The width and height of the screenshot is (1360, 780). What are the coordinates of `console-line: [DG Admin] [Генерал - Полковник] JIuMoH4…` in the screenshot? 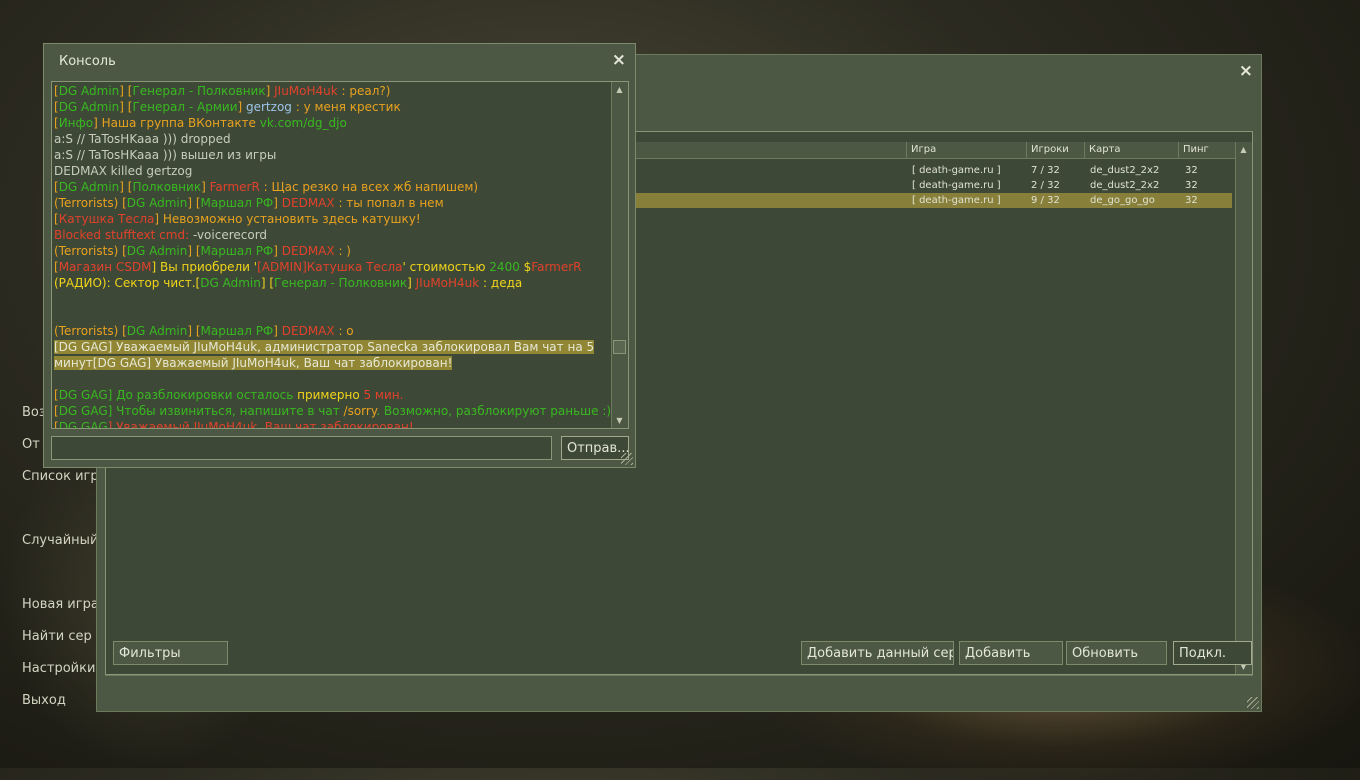 It's located at (332, 91).